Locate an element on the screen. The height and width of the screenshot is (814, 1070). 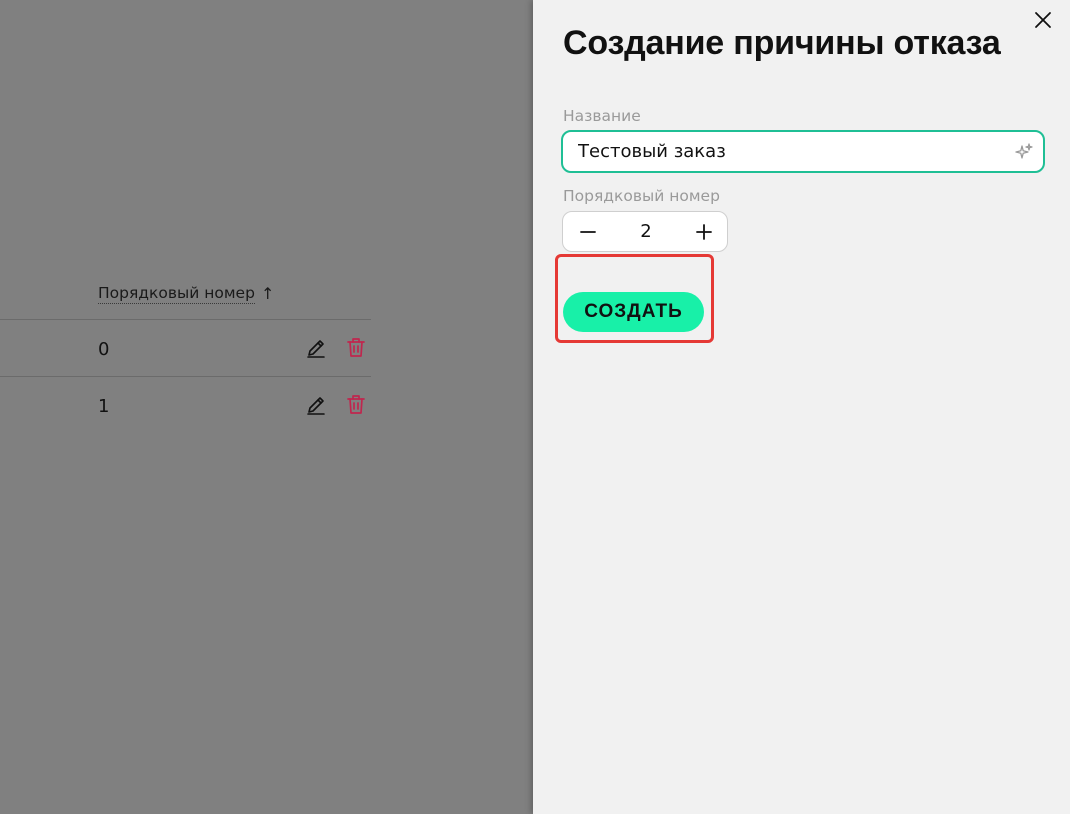
create-button: СОЗДАТЬ is located at coordinates (633, 312).